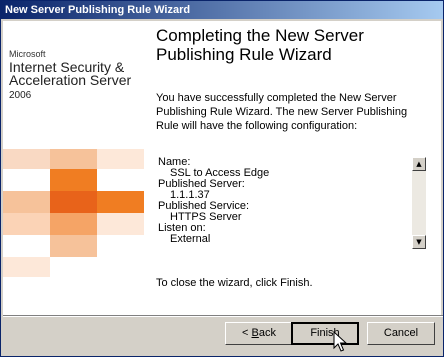 Image resolution: width=446 pixels, height=359 pixels. I want to click on back-button: < Back, so click(259, 333).